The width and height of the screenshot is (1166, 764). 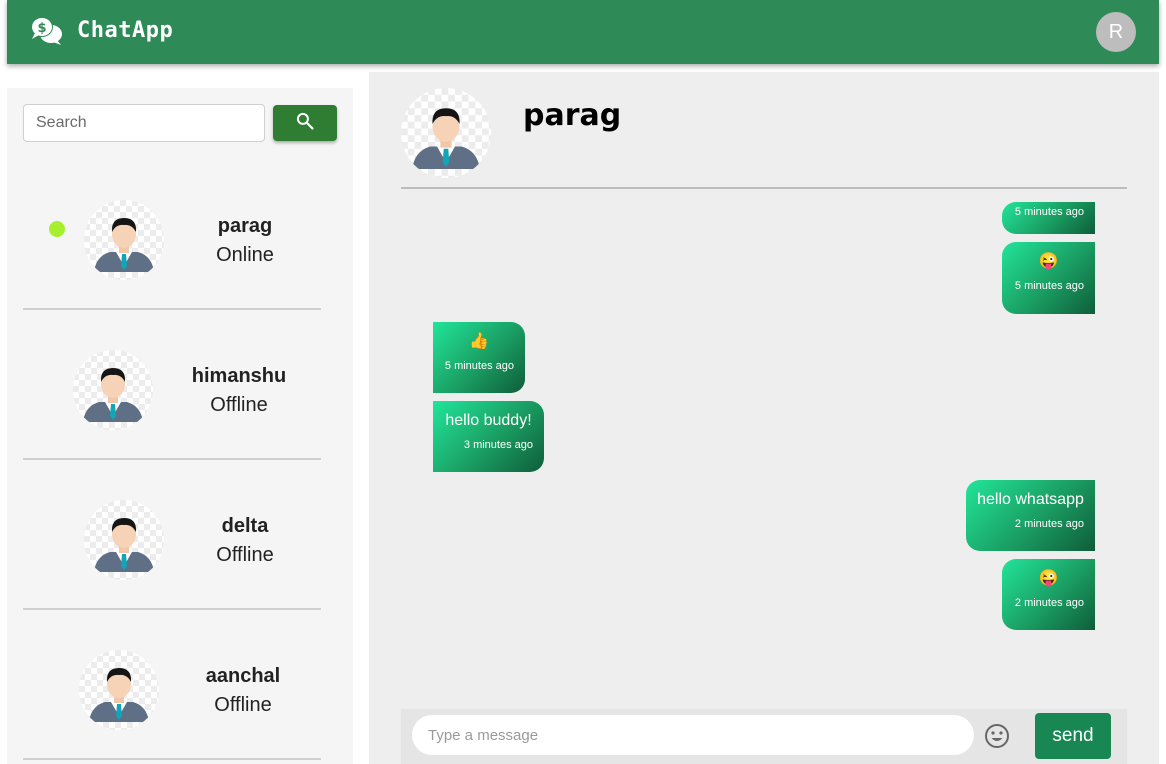 I want to click on search-input, so click(x=144, y=123).